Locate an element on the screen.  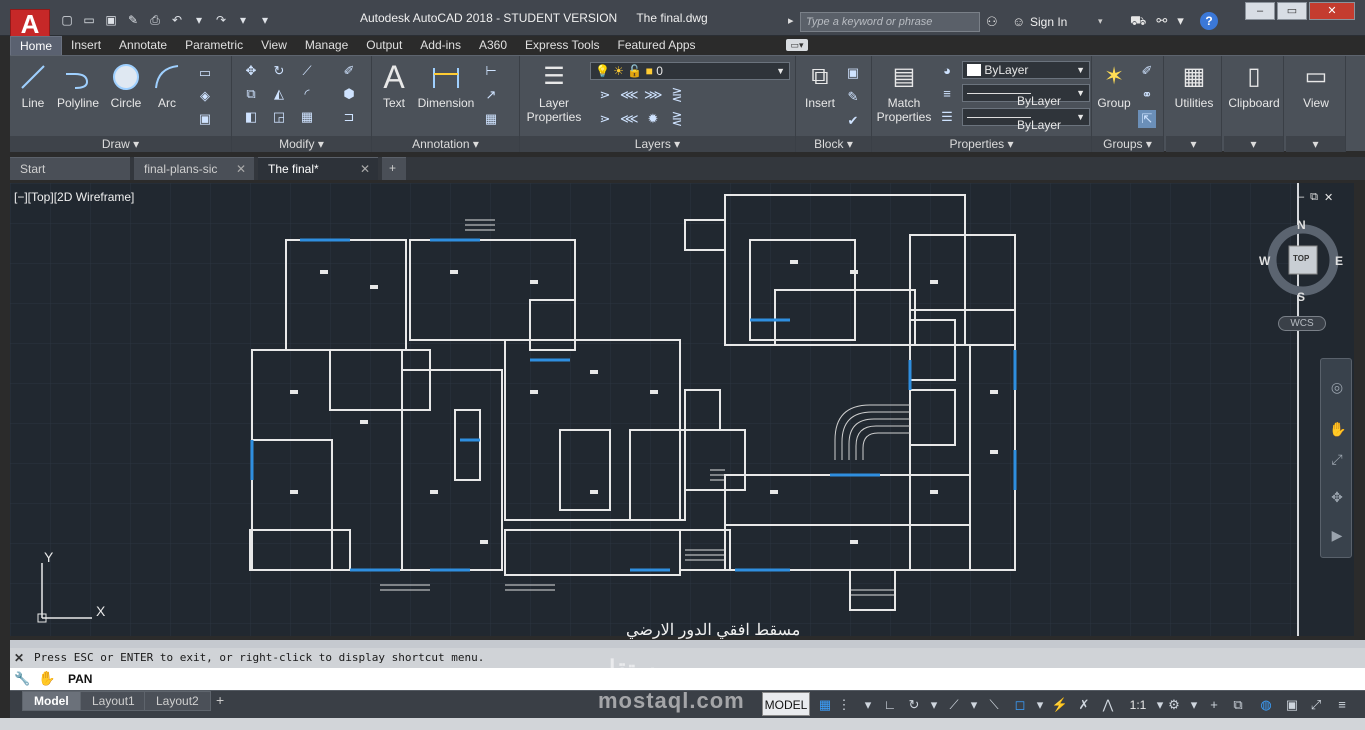
close-tab-icon: ✕ is located at coordinates (365, 169).